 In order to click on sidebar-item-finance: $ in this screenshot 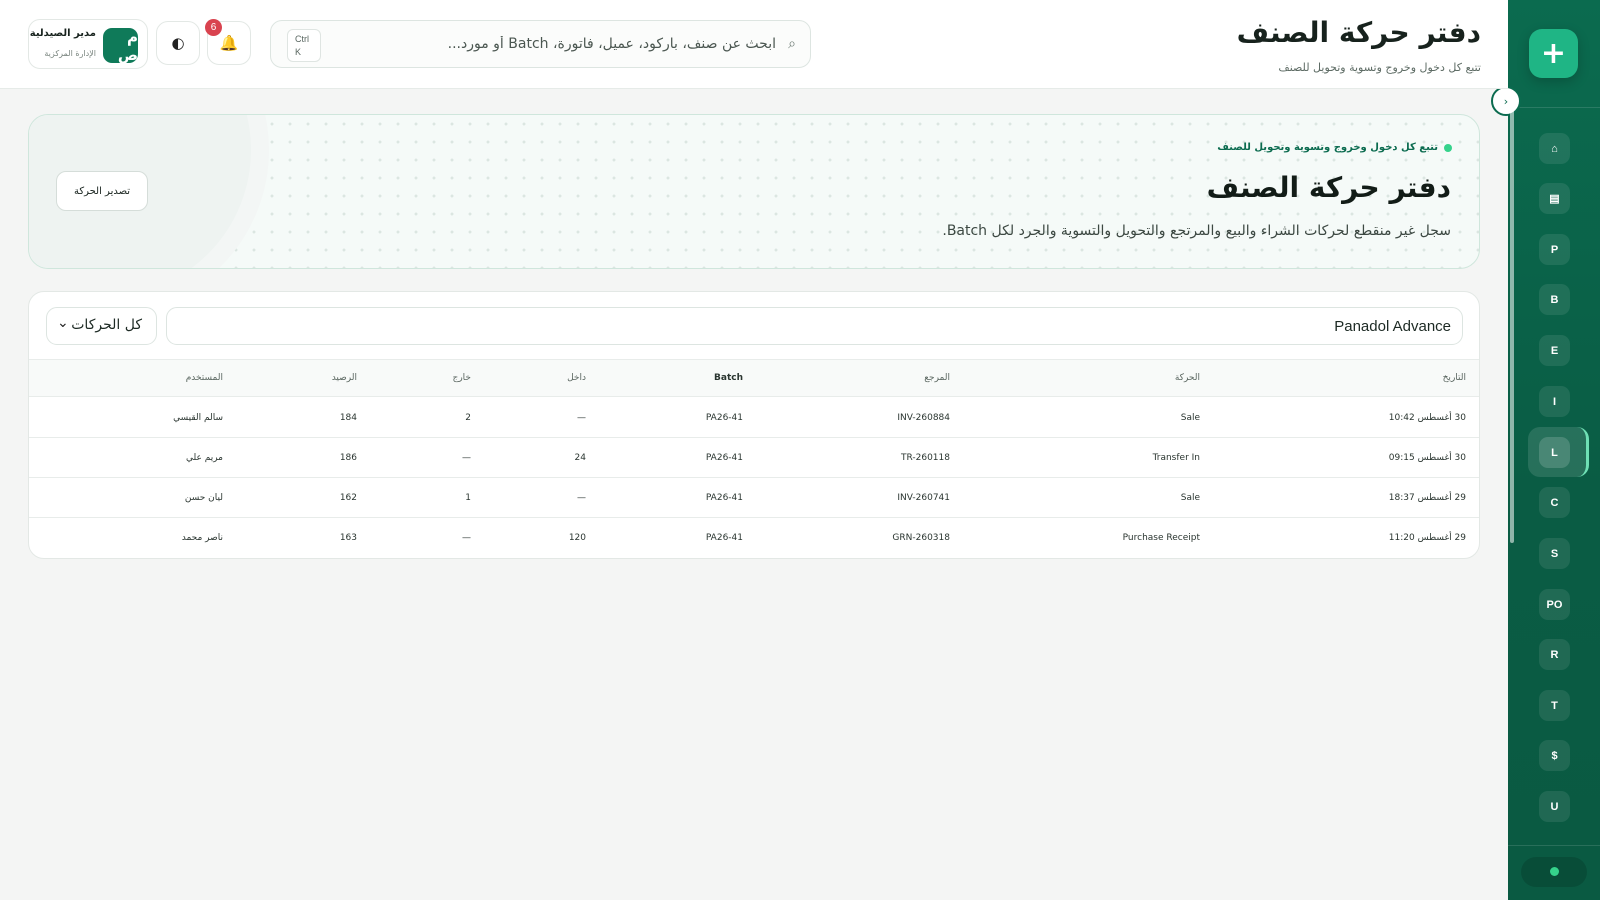, I will do `click(1554, 755)`.